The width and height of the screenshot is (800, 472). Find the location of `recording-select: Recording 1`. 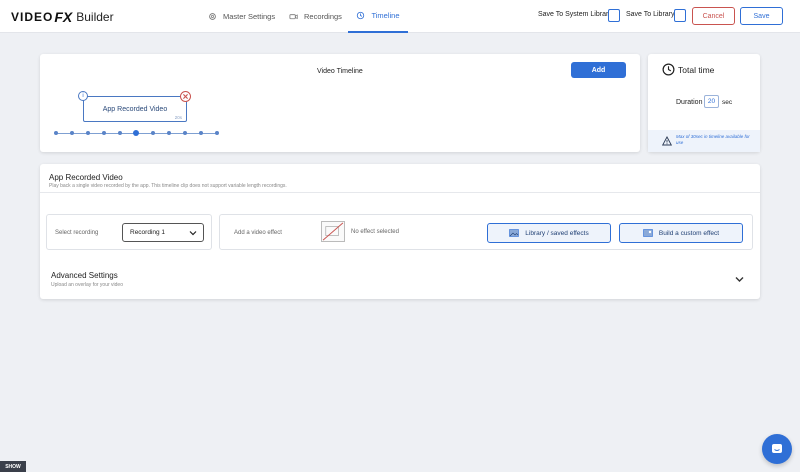

recording-select: Recording 1 is located at coordinates (163, 232).